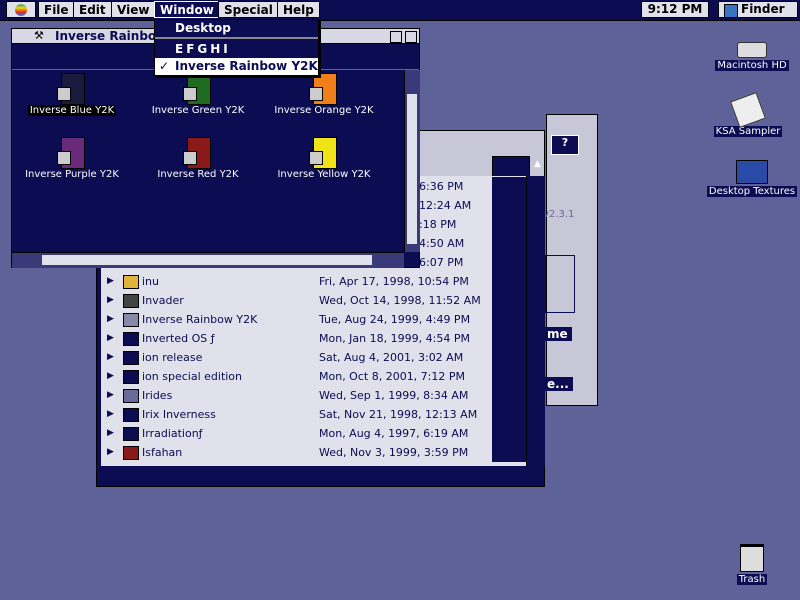 The width and height of the screenshot is (800, 600). I want to click on table-row: ▶ Isfahan Wed, Nov 3, 1999, 3:59 PM, so click(313, 452).